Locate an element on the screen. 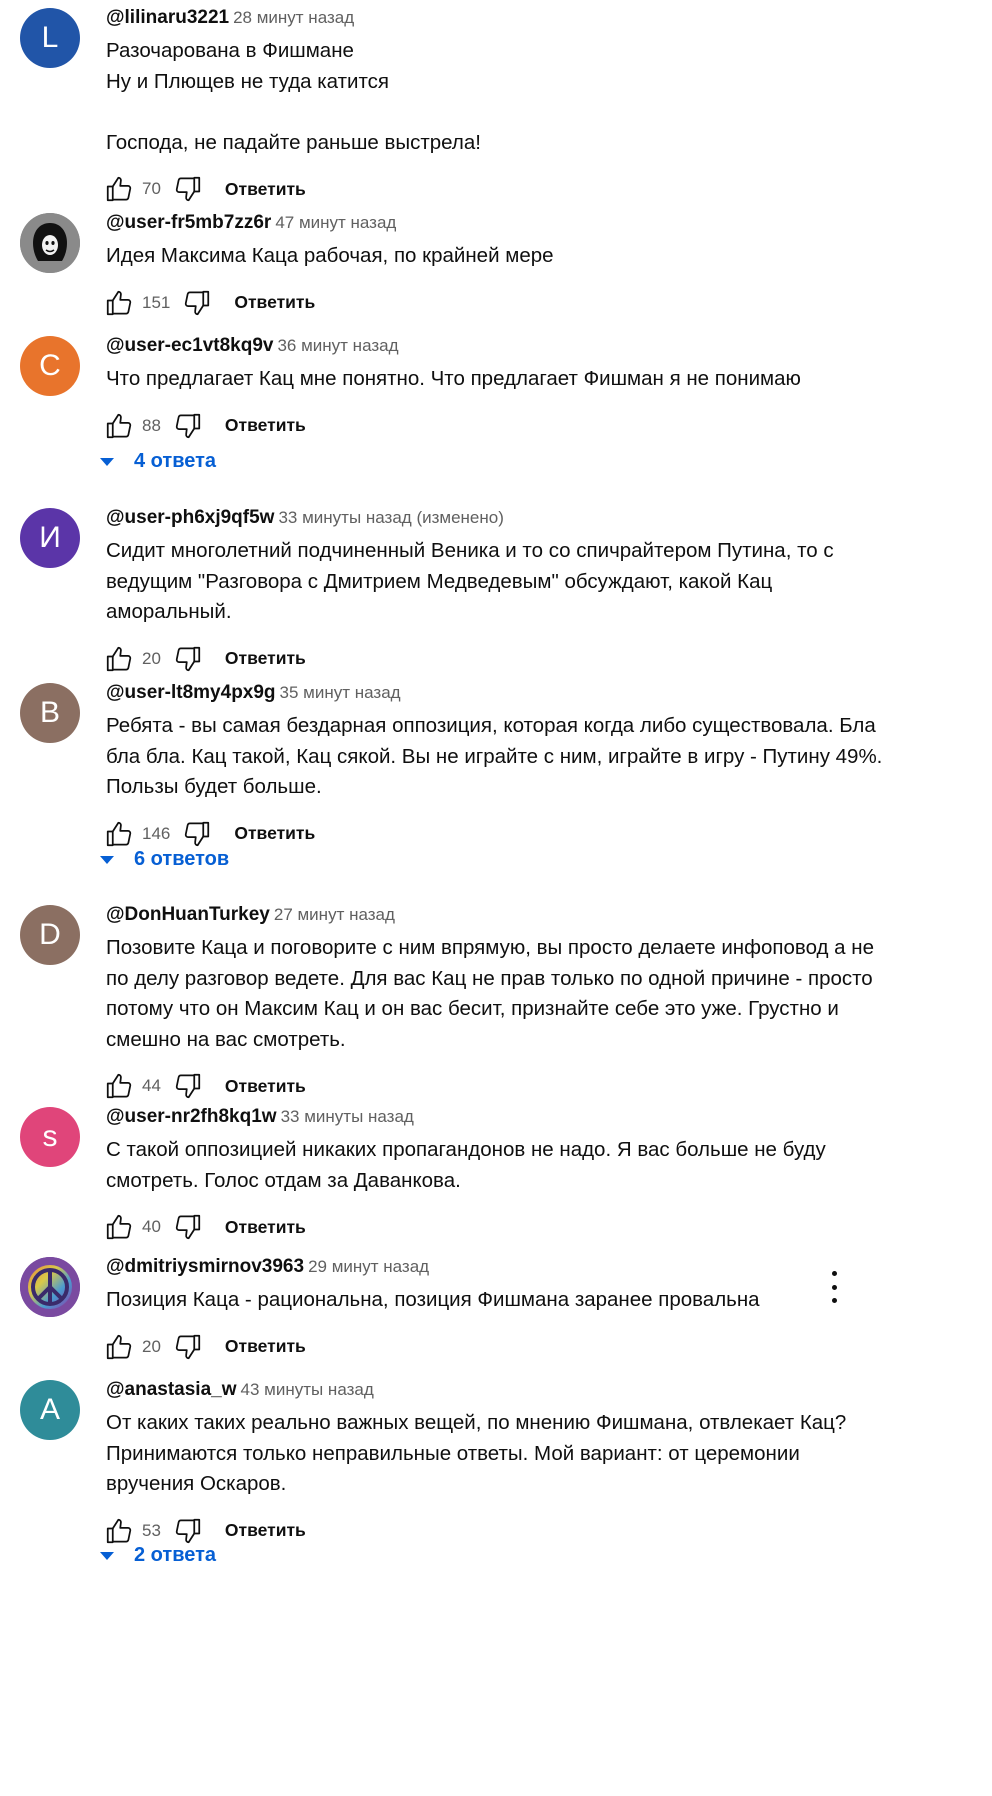  comment-actions: 53 Ответить is located at coordinates (529, 1531).